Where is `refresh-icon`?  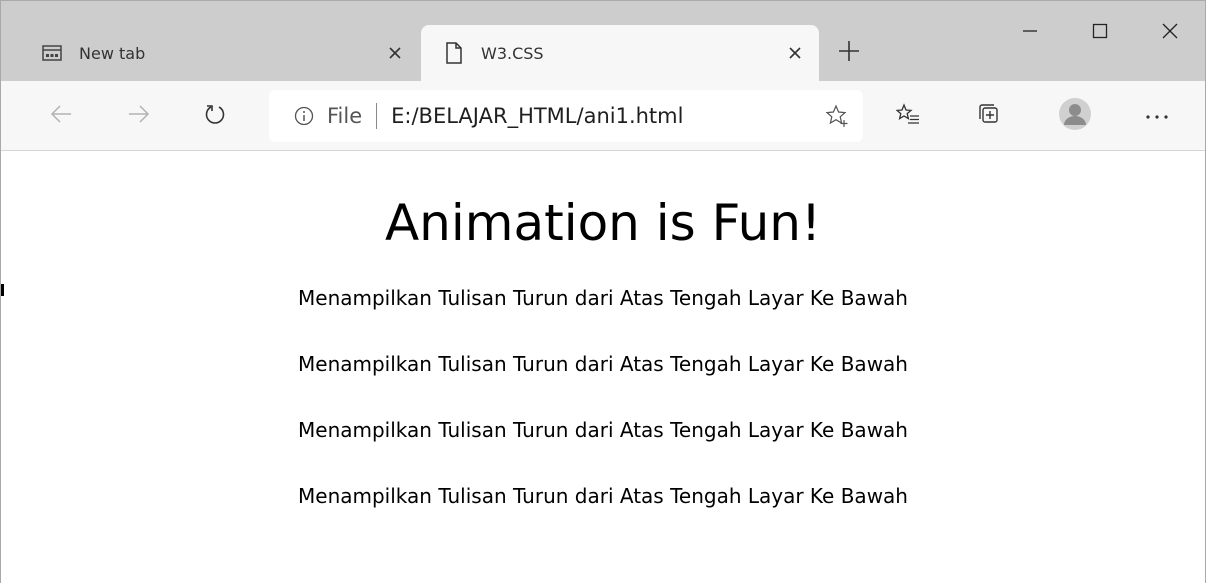
refresh-icon is located at coordinates (215, 116).